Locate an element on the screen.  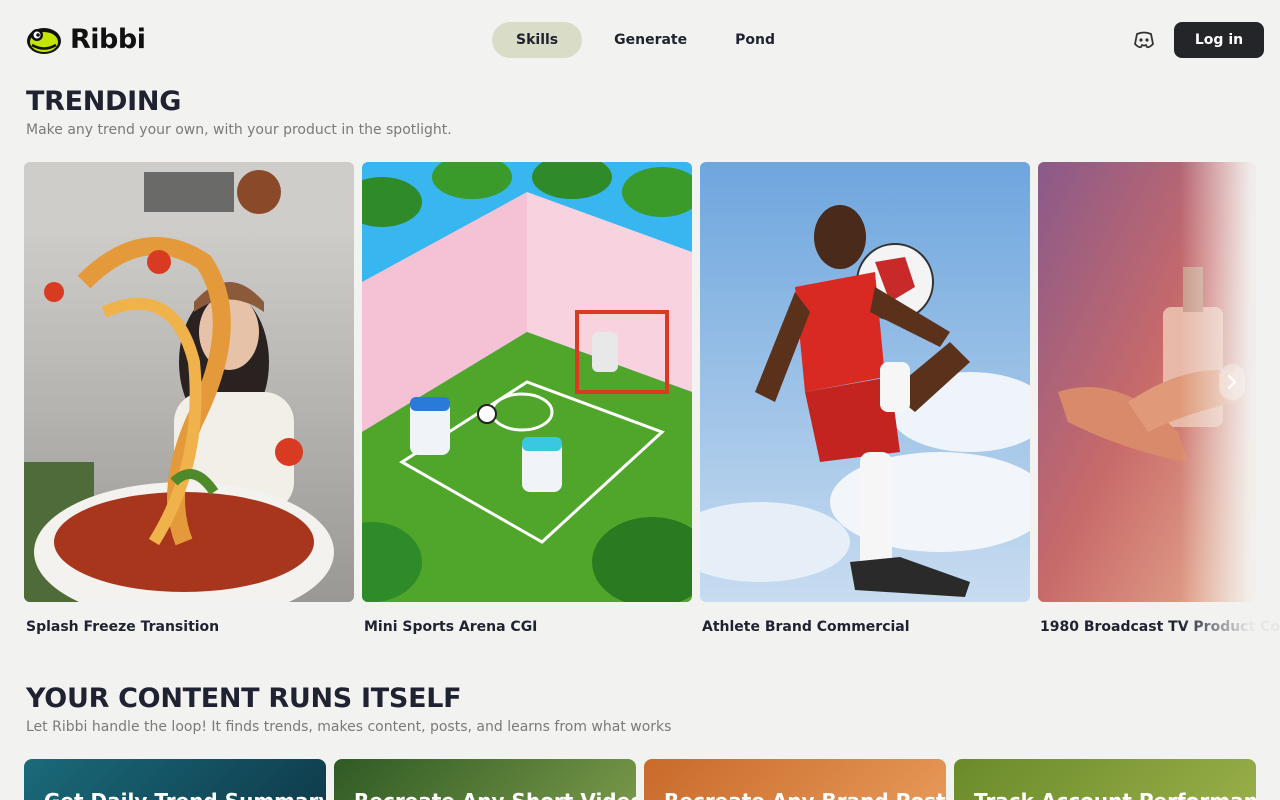
feature-card-trend-summary: Get Daily Trend Summary is located at coordinates (175, 779).